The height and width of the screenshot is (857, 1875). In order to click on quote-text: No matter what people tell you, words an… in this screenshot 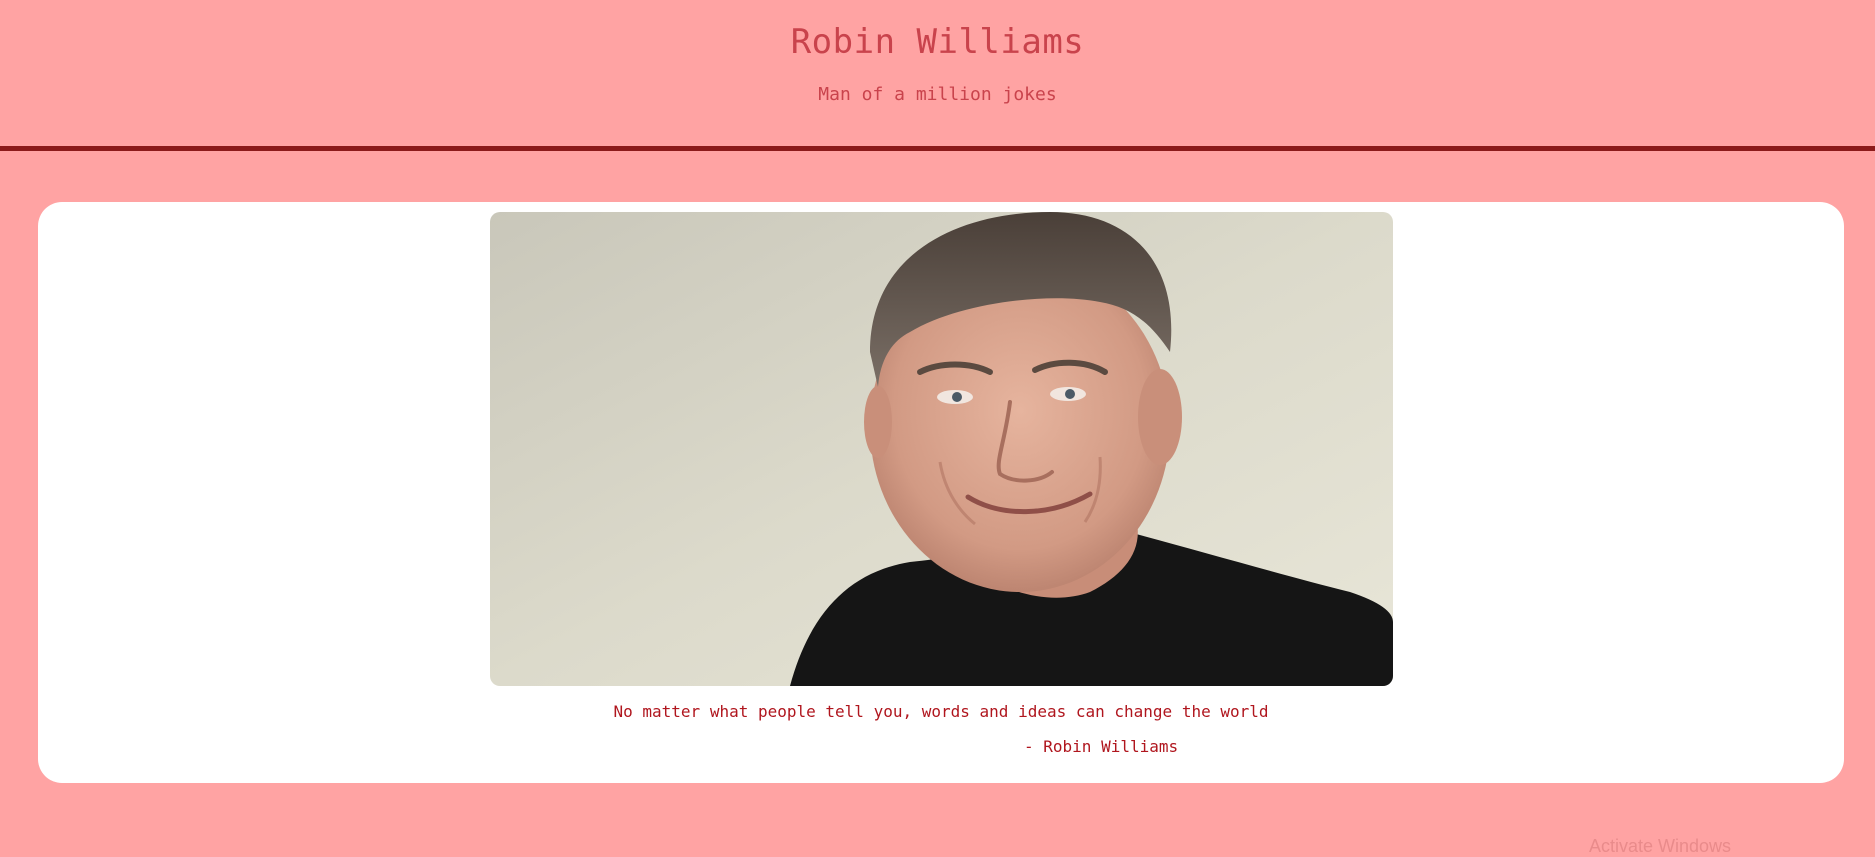, I will do `click(941, 711)`.